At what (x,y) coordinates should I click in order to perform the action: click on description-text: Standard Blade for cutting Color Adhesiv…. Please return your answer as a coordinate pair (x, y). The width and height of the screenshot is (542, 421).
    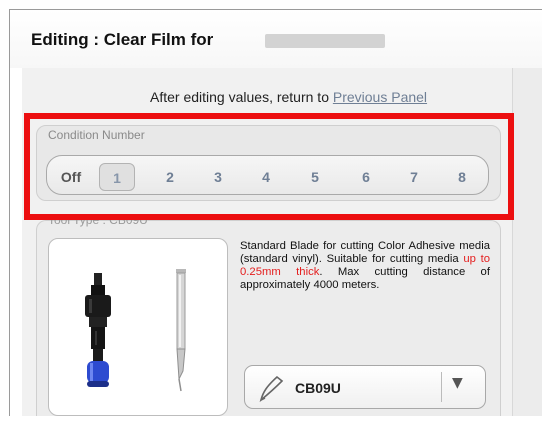
    Looking at the image, I should click on (365, 252).